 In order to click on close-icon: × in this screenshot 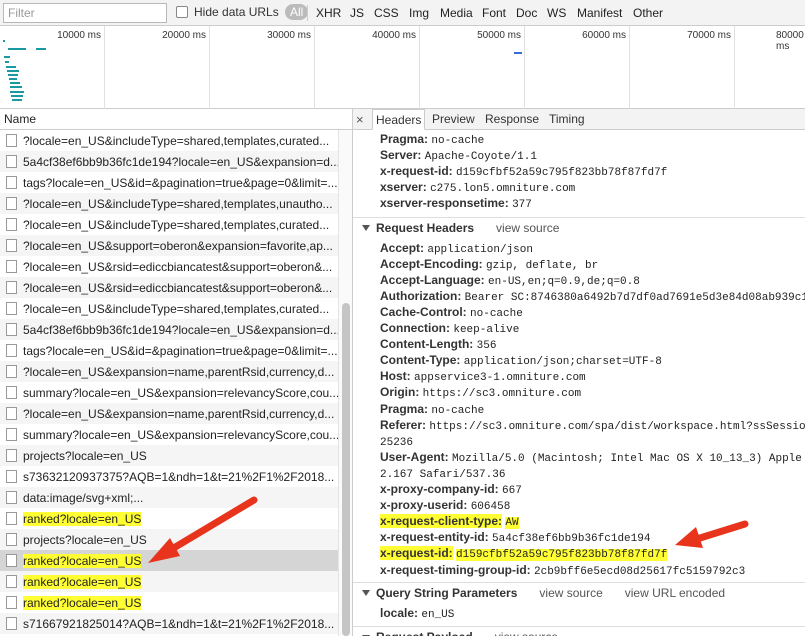, I will do `click(360, 119)`.